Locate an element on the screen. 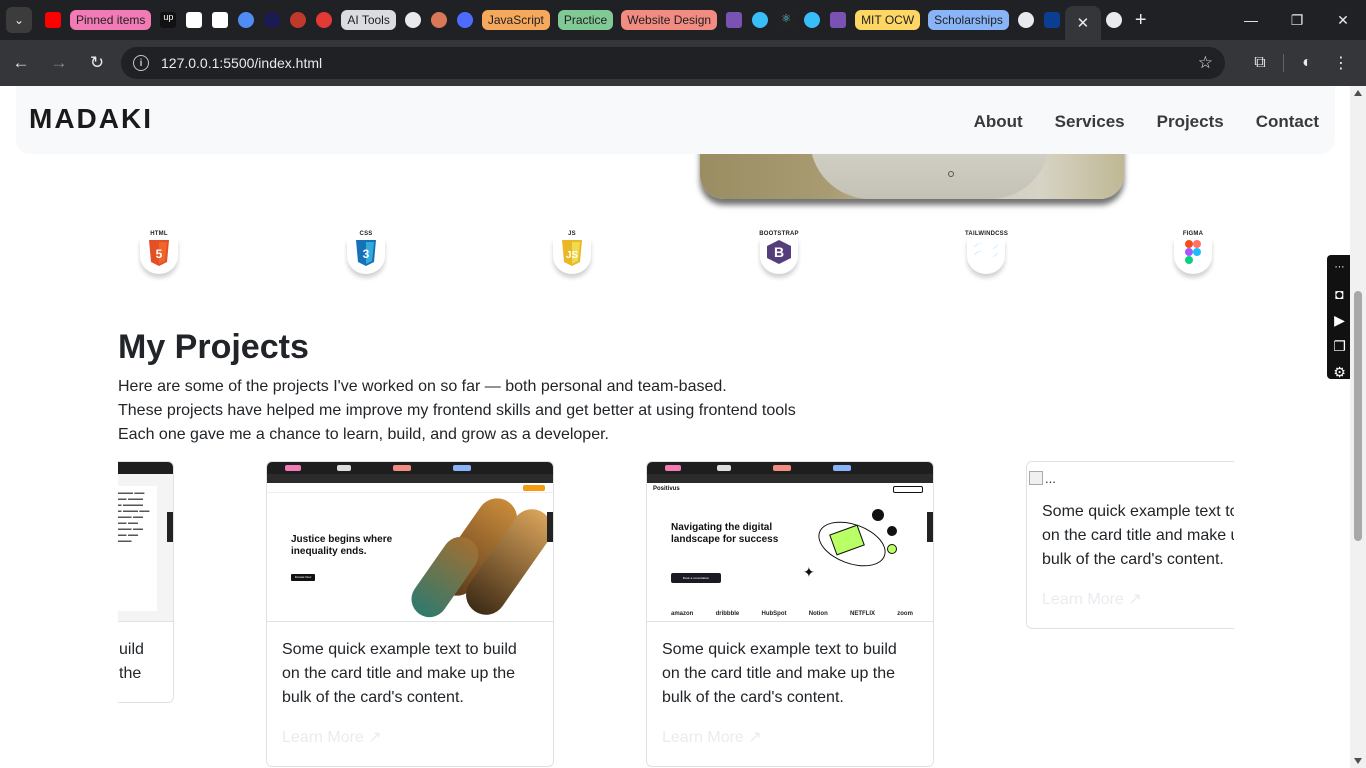 The width and height of the screenshot is (1366, 768). nav-link-contact: Contact is located at coordinates (1287, 122).